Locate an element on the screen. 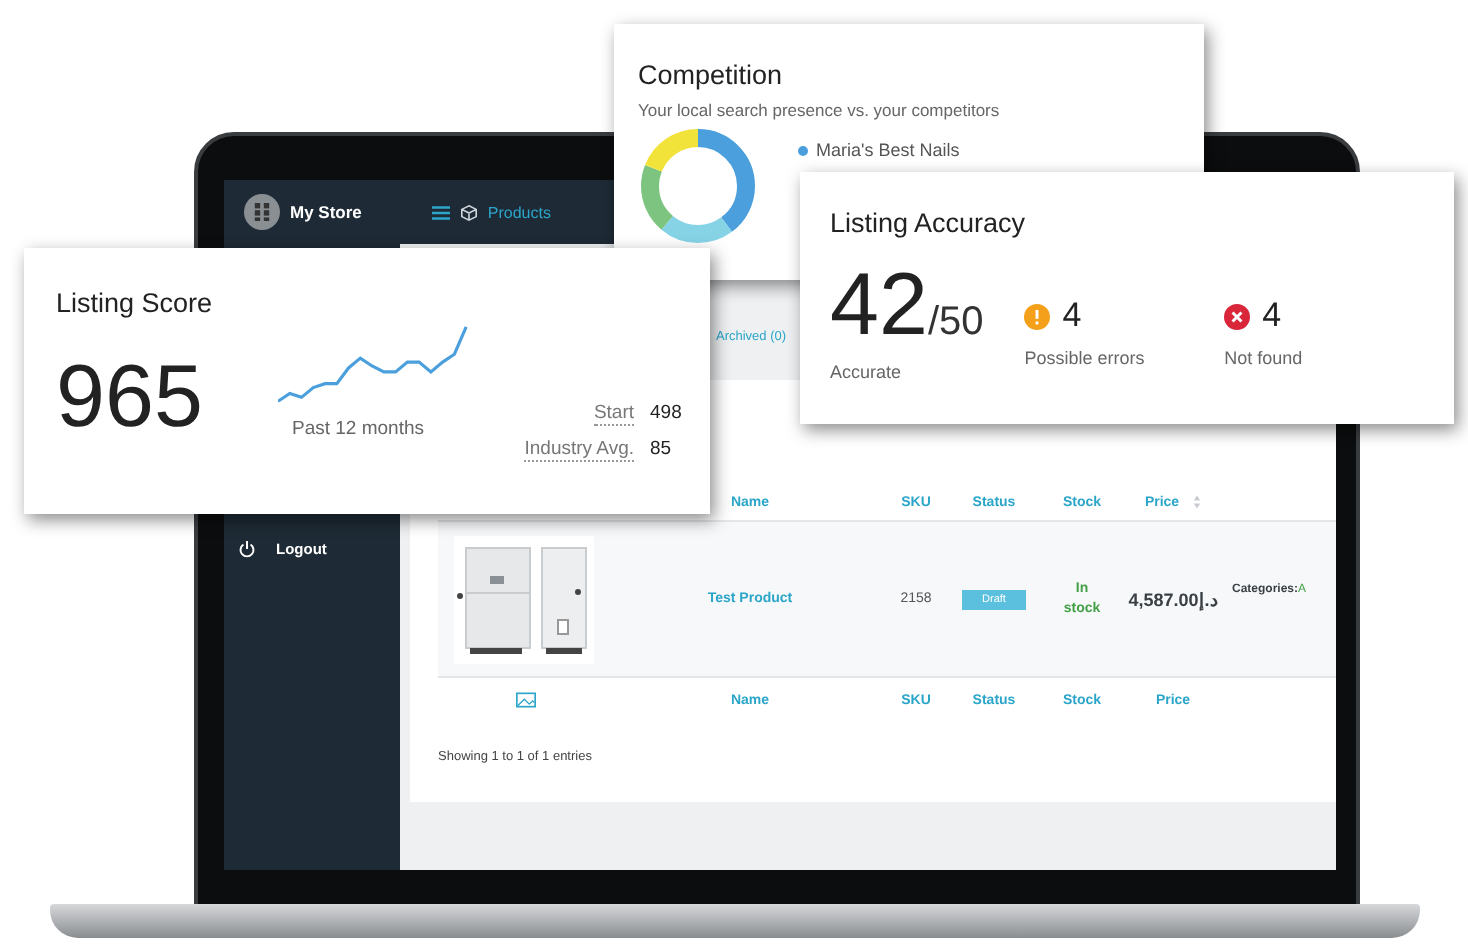  stat-value: 498 is located at coordinates (664, 414).